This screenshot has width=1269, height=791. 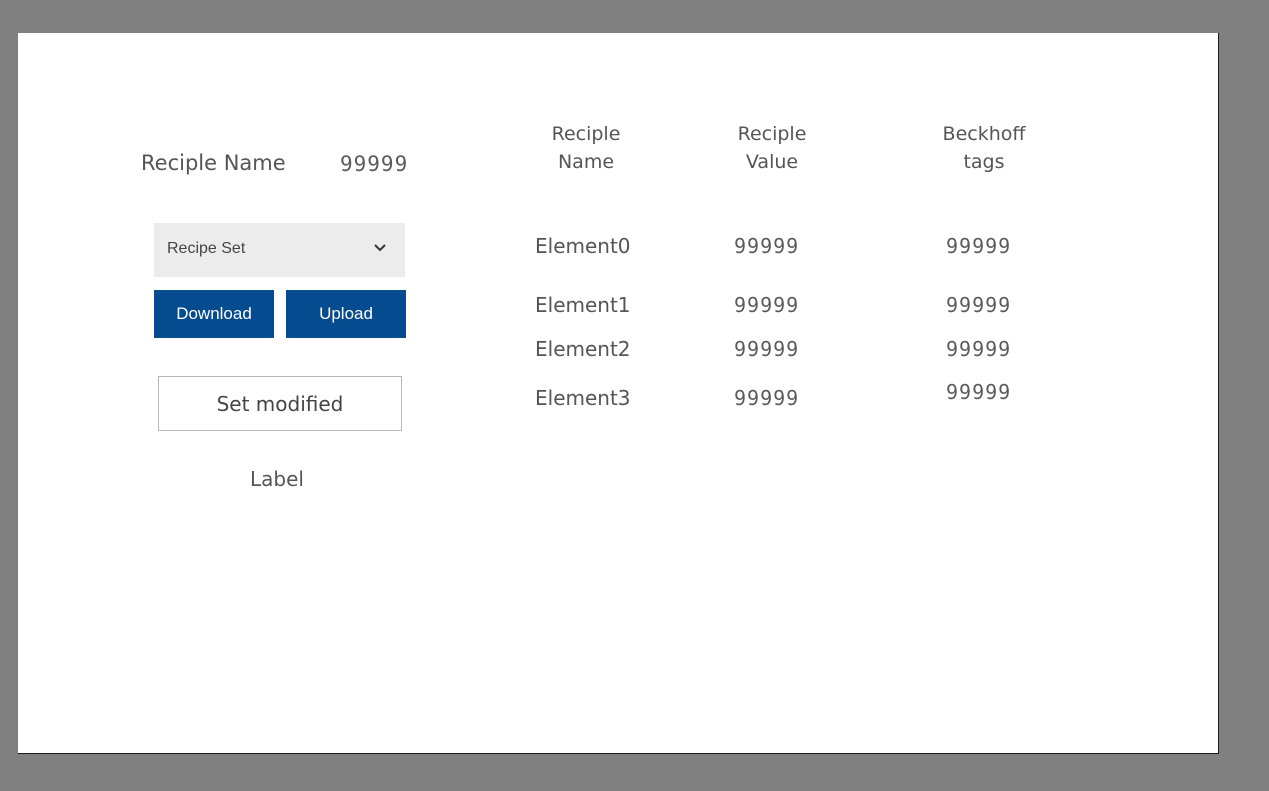 What do you see at coordinates (380, 248) in the screenshot?
I see `chevron-down-icon` at bounding box center [380, 248].